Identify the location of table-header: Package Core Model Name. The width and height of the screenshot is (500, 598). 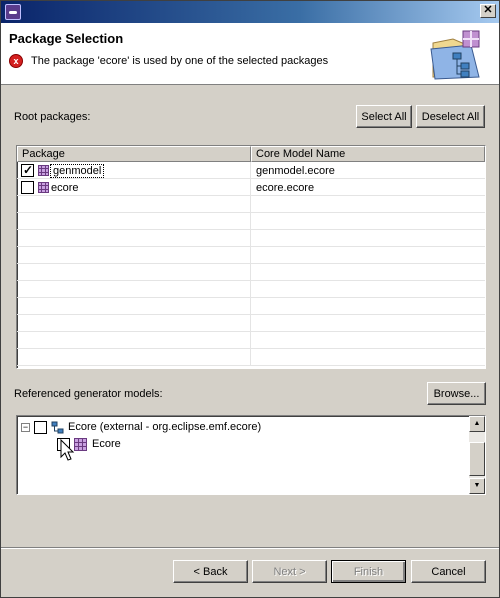
(251, 154).